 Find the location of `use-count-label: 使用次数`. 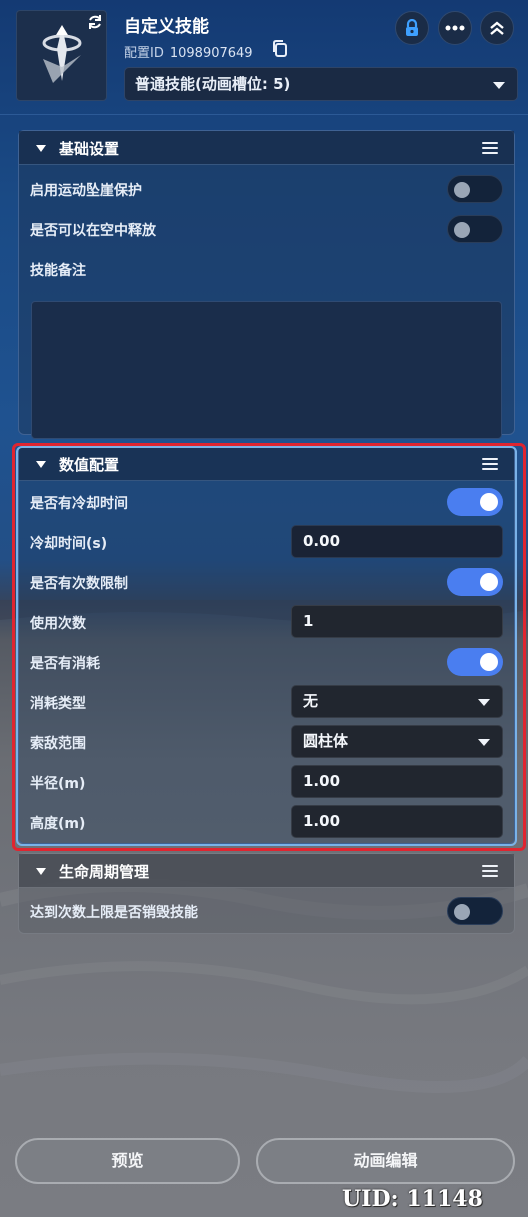

use-count-label: 使用次数 is located at coordinates (58, 624).